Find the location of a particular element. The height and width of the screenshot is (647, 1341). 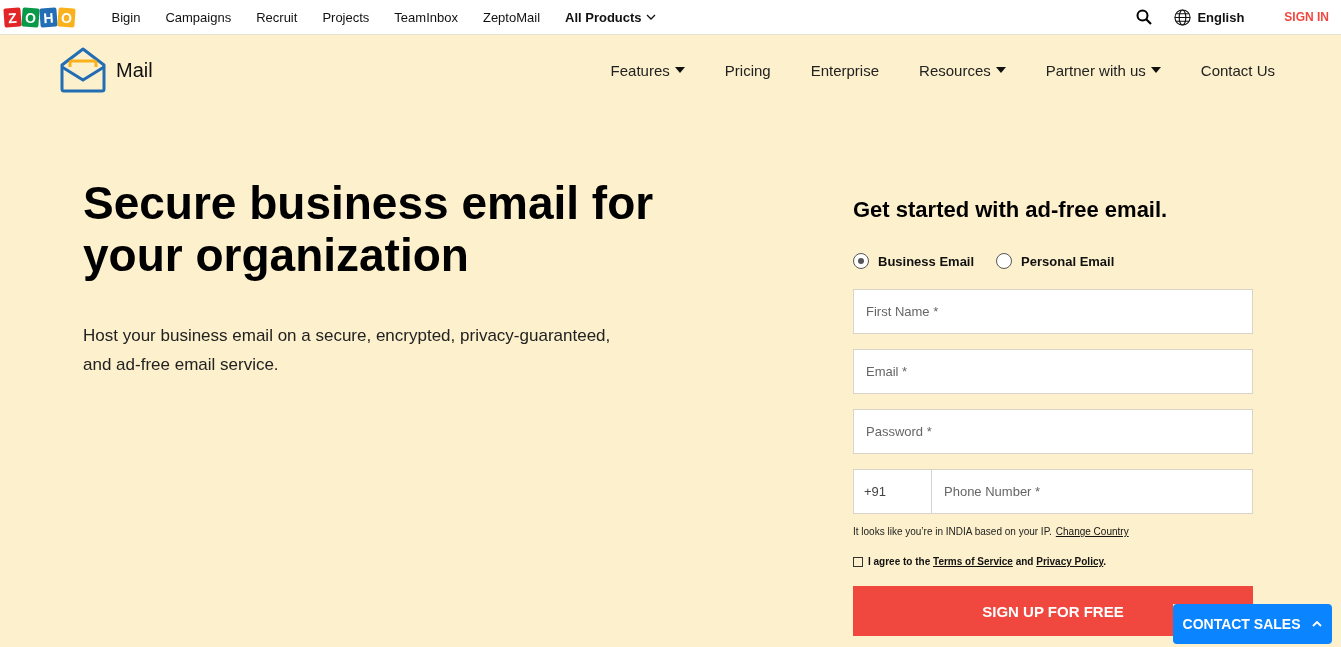

policy-link: Terms of Service is located at coordinates (973, 561).